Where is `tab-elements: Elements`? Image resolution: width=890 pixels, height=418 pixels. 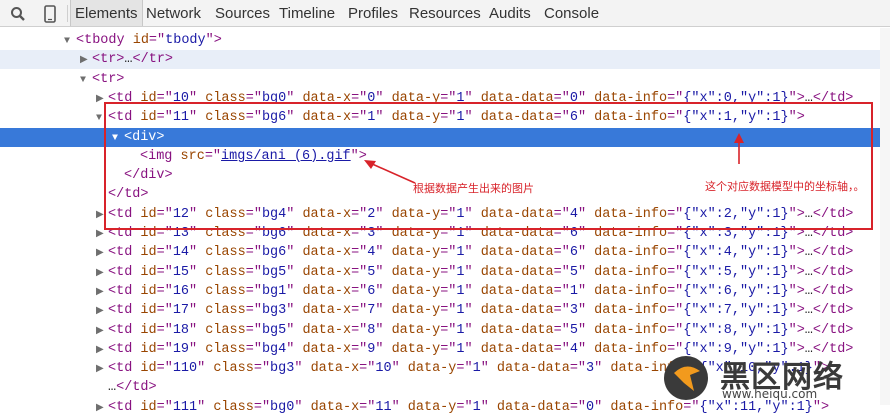
tab-elements: Elements is located at coordinates (106, 13).